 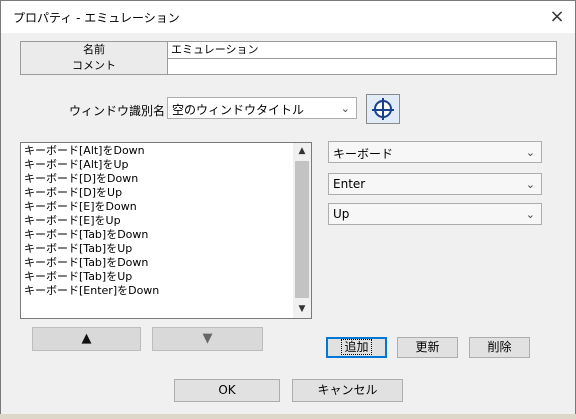 What do you see at coordinates (96, 18) in the screenshot?
I see `window-title: プロパティ - エミュレーション` at bounding box center [96, 18].